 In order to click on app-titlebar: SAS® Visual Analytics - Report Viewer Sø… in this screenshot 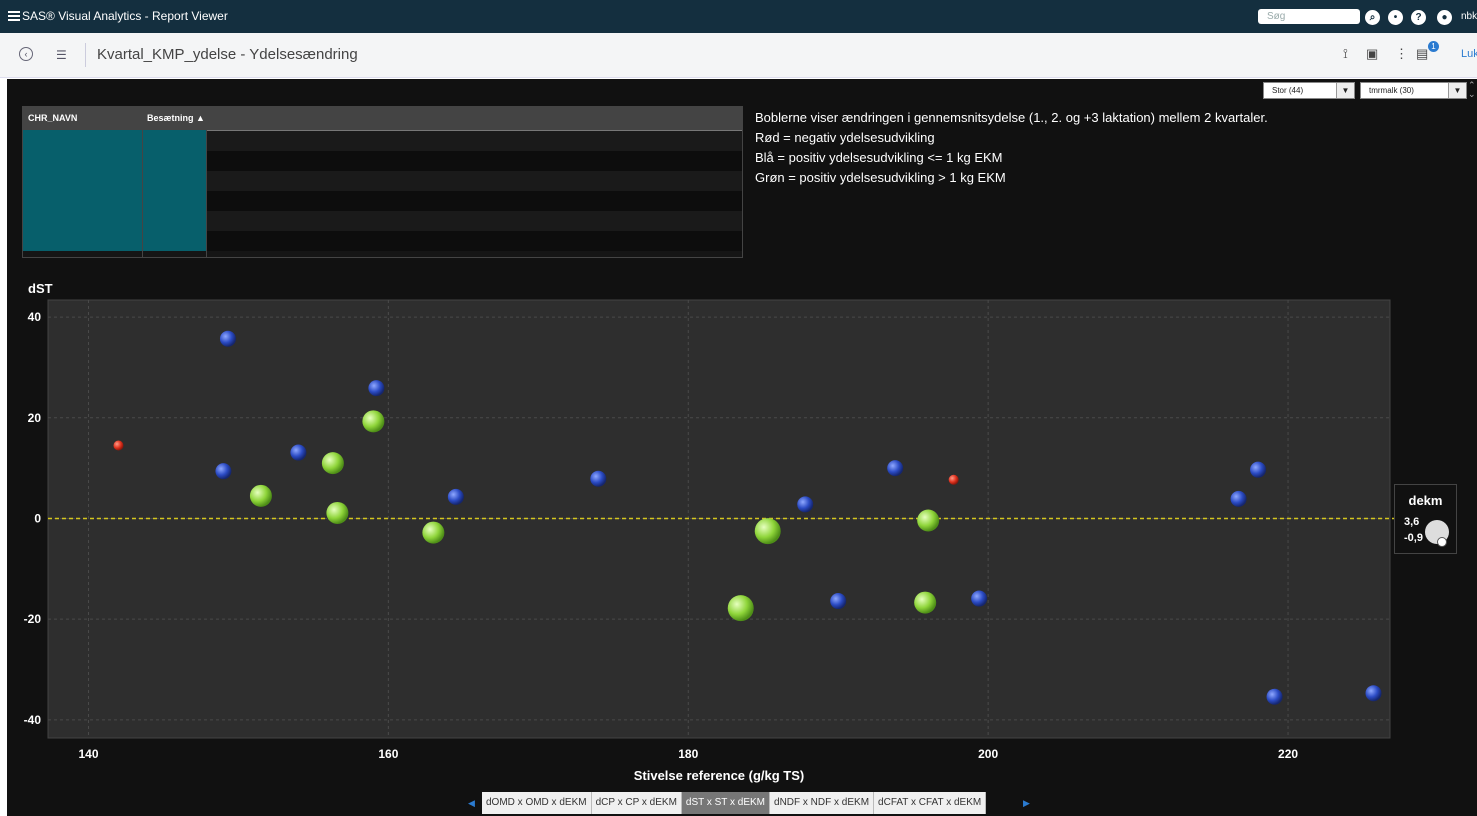, I will do `click(738, 16)`.